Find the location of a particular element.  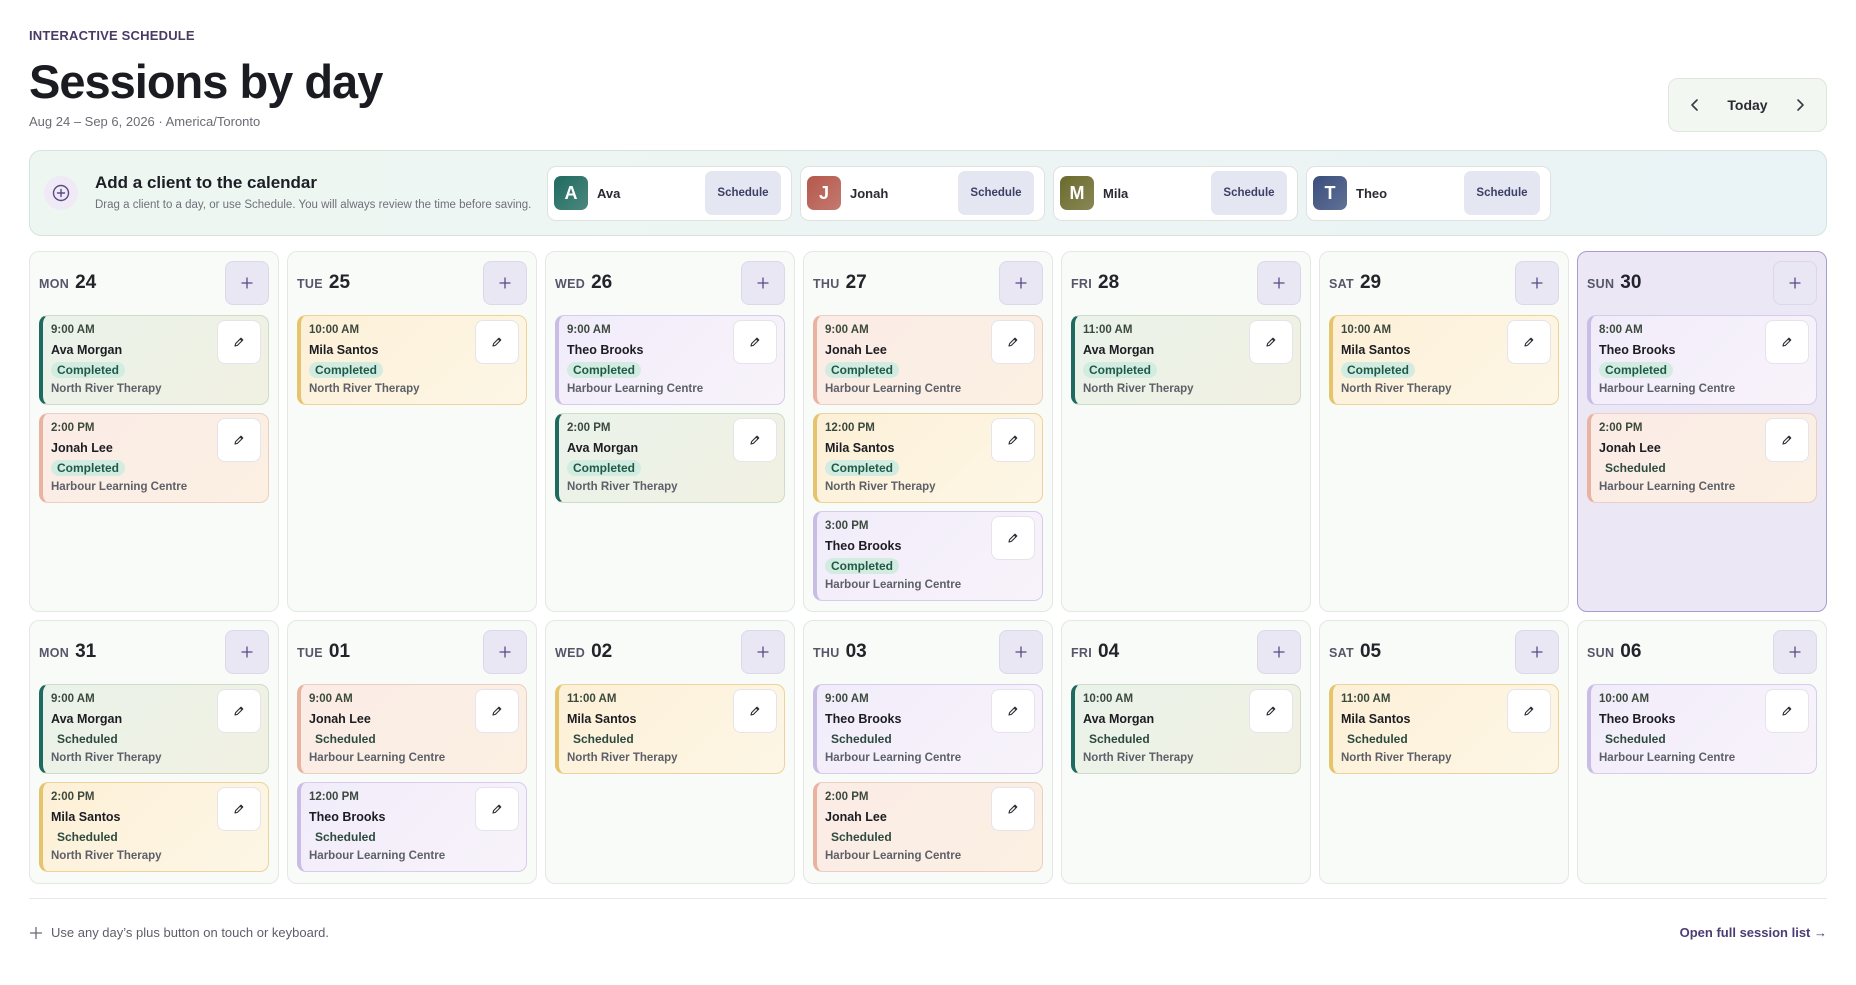

client-chip-jonah: J Jonah Schedule is located at coordinates (922, 193).